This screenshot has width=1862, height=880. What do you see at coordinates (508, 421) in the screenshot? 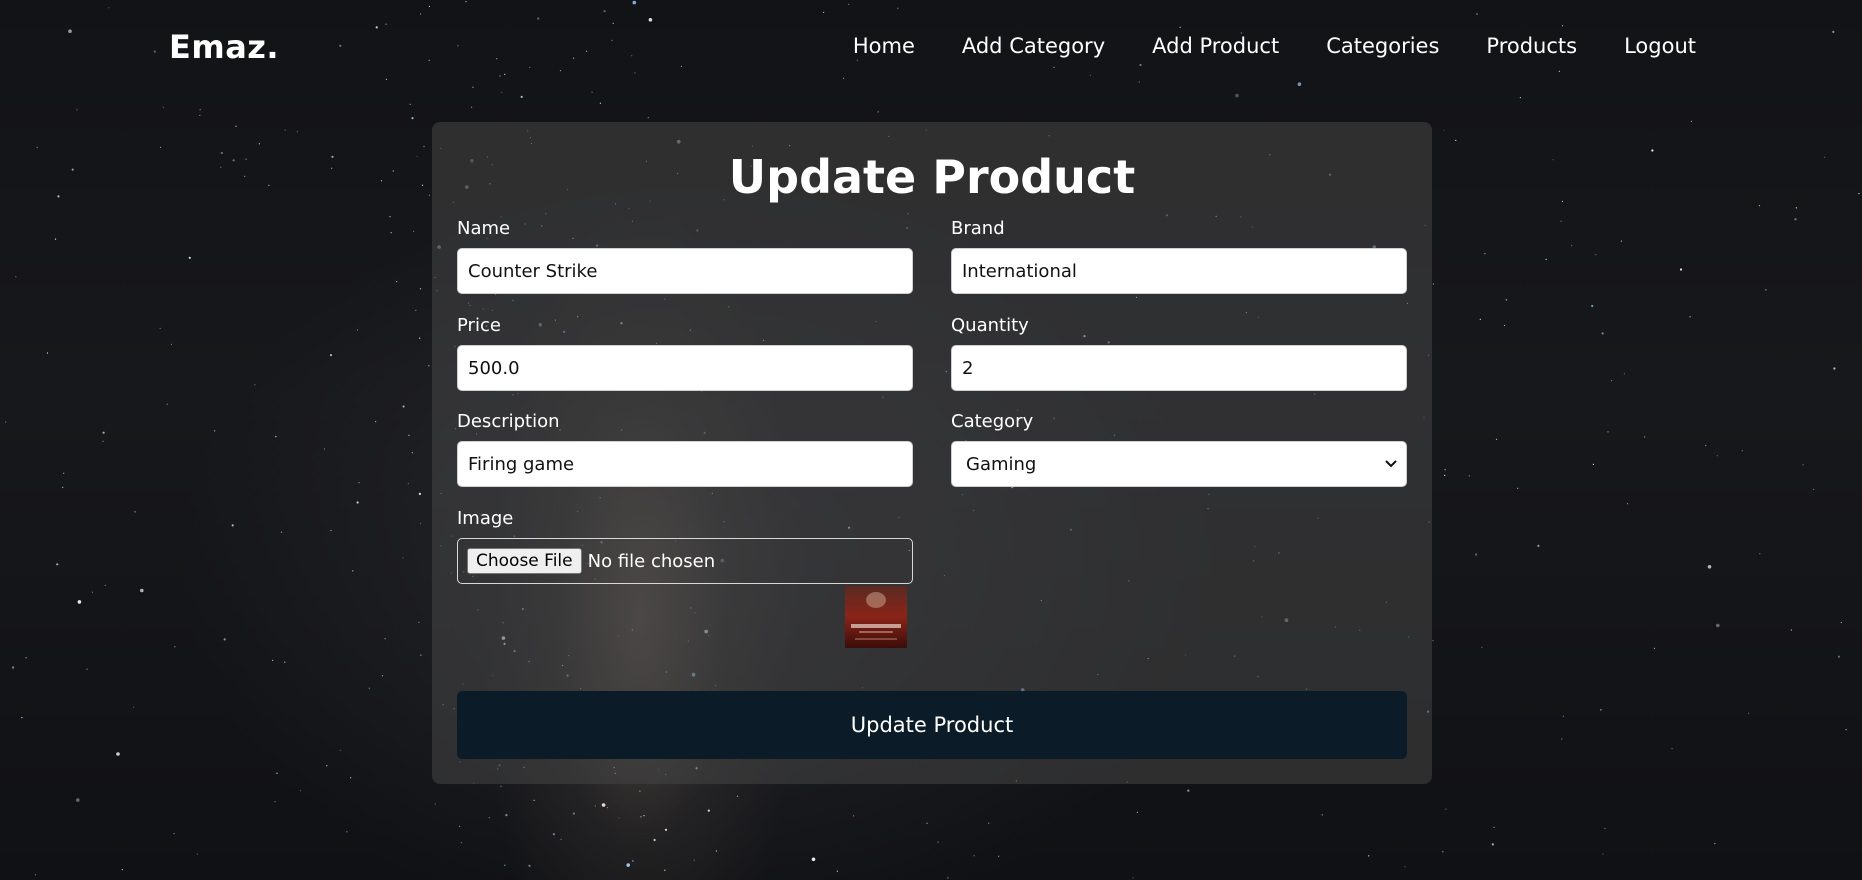
I see `description-label: Description` at bounding box center [508, 421].